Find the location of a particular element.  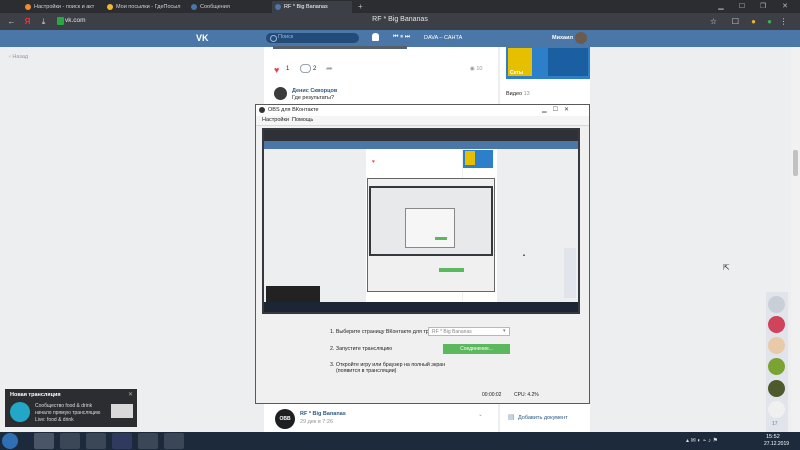

comment-icon is located at coordinates (305, 68).